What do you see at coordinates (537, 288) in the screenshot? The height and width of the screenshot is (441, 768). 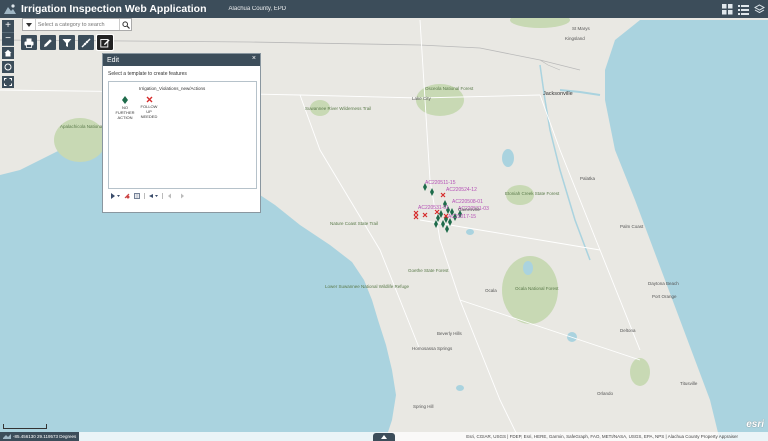 I see `place-label: Ocala National Forest` at bounding box center [537, 288].